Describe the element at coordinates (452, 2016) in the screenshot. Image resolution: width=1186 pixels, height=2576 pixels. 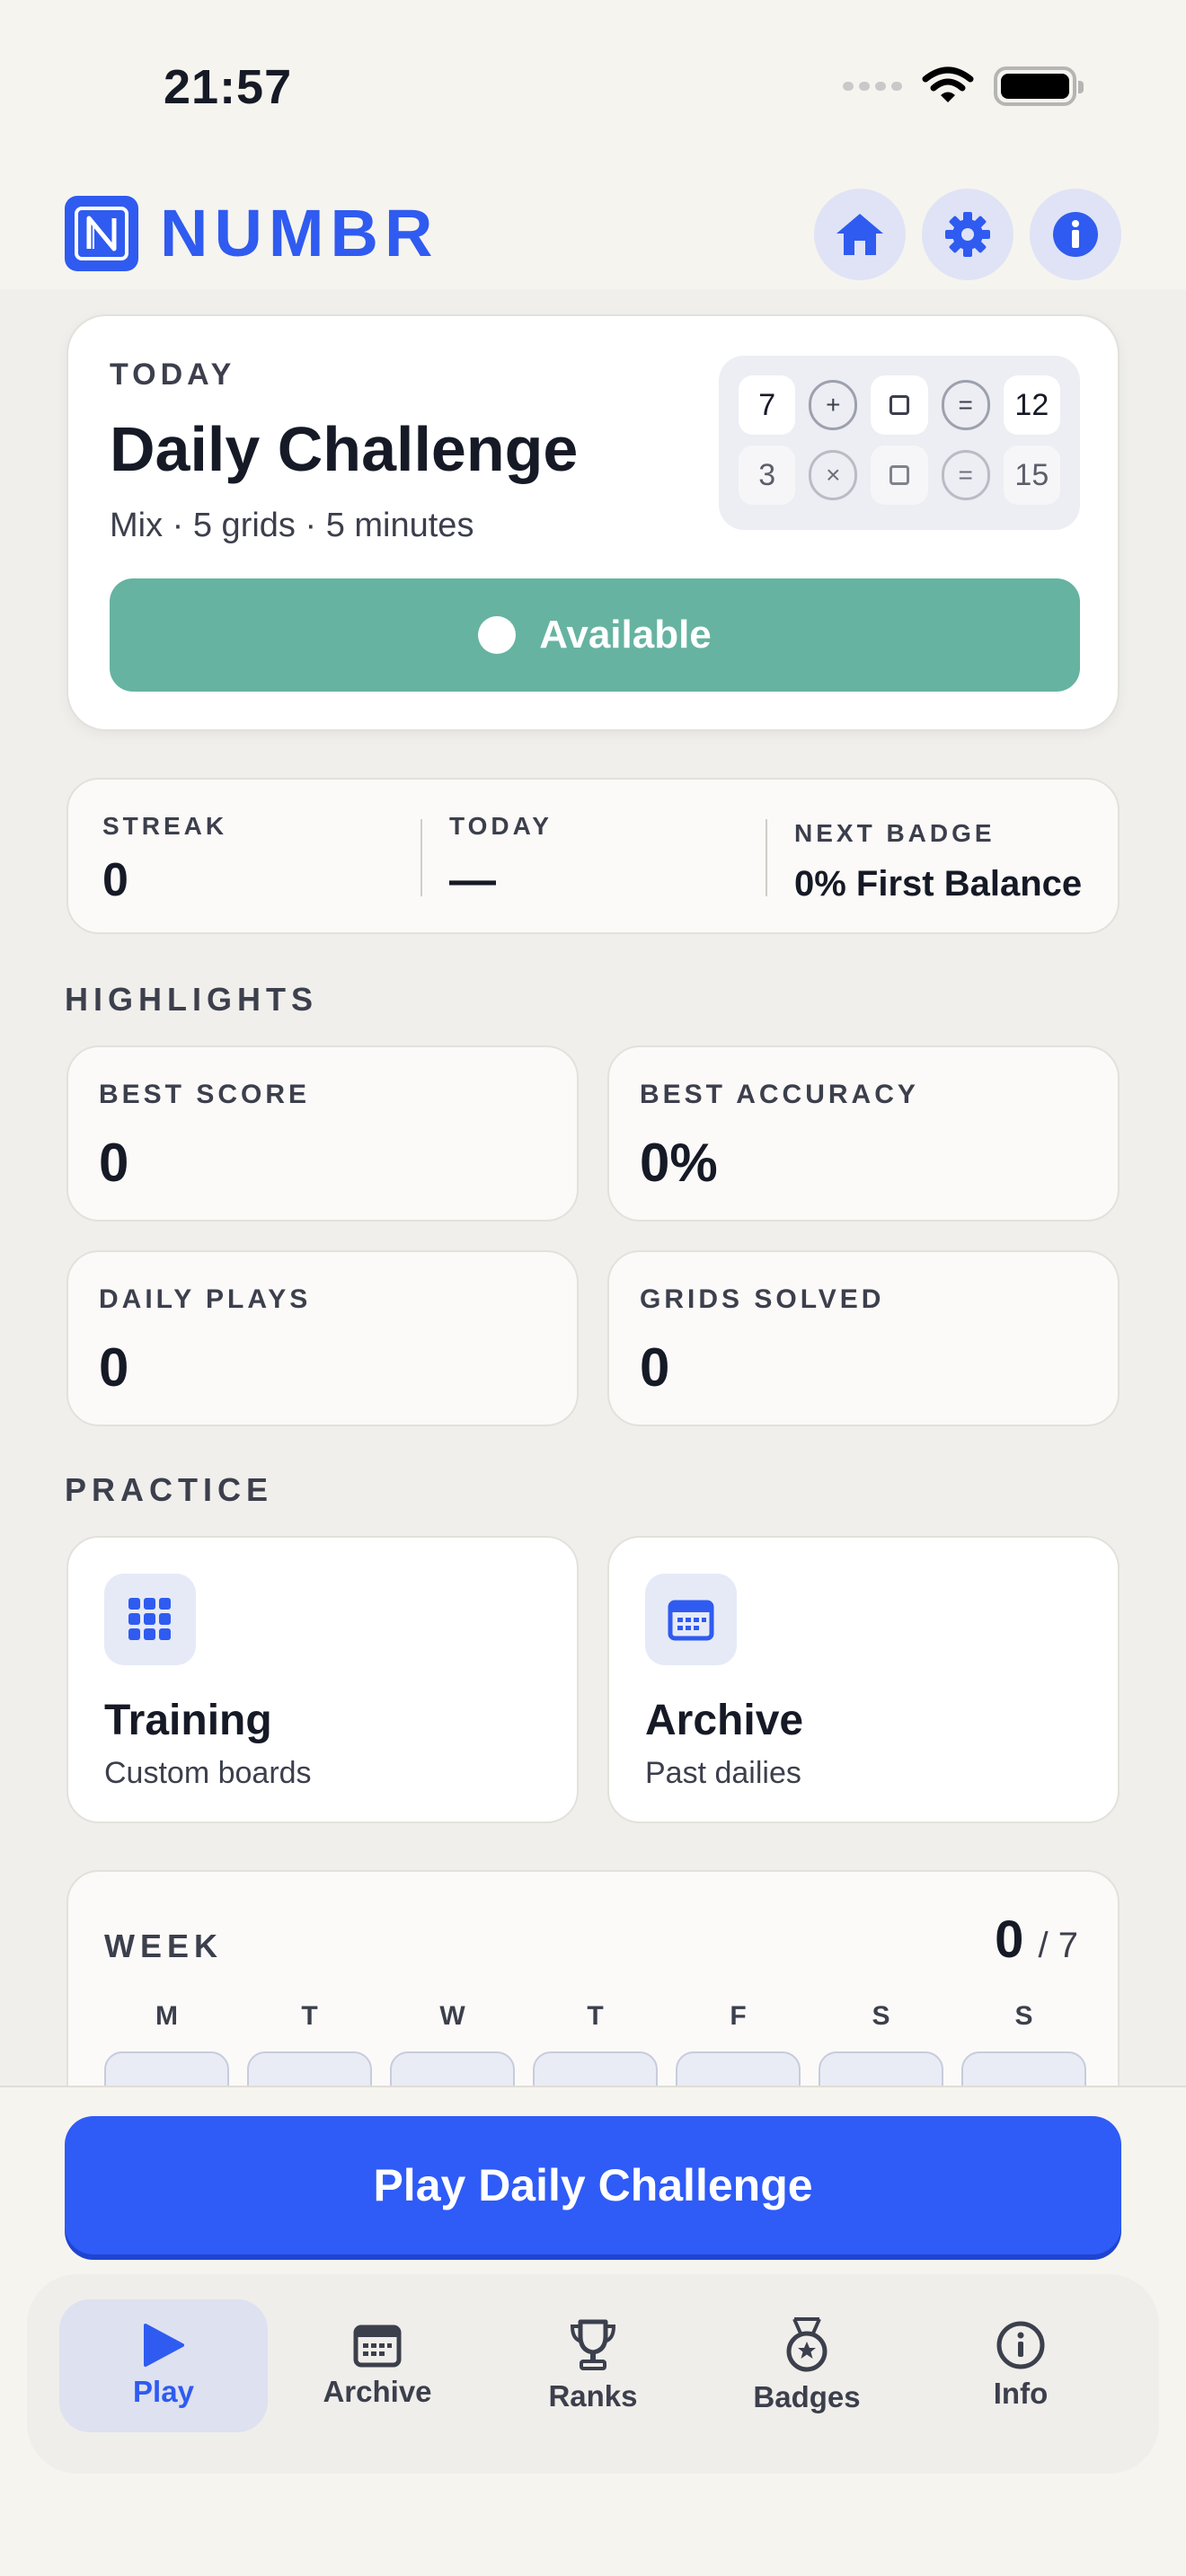
I see `day-letter: W` at that location.